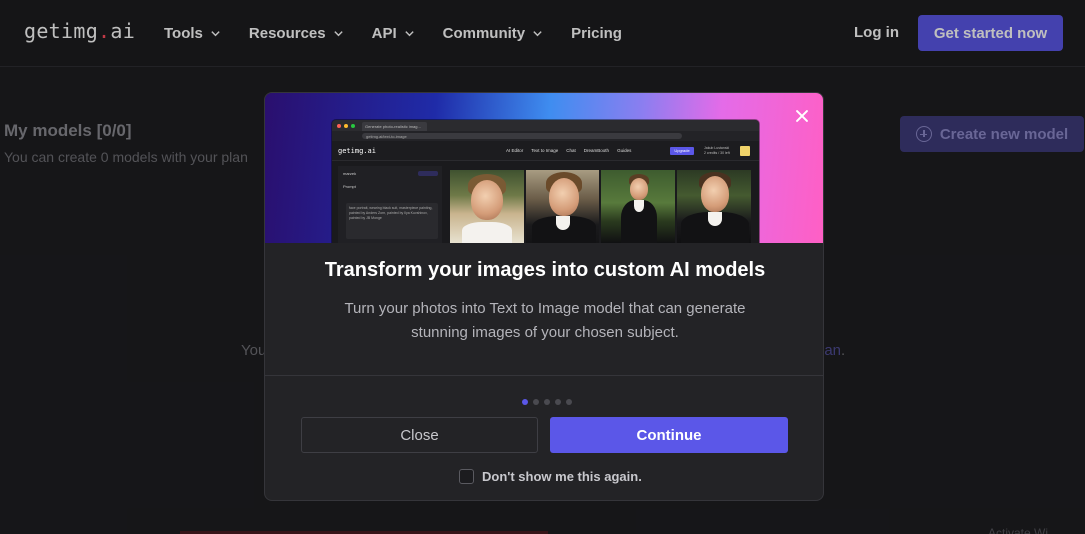  I want to click on mini-link: Text to Image, so click(545, 150).